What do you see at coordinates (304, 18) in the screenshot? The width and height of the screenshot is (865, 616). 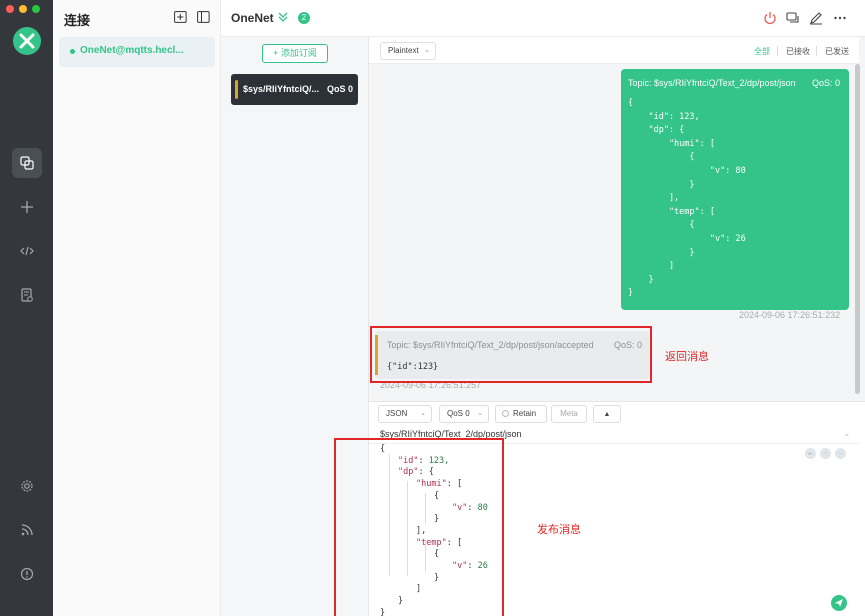 I see `subscription-count-badge: 2` at bounding box center [304, 18].